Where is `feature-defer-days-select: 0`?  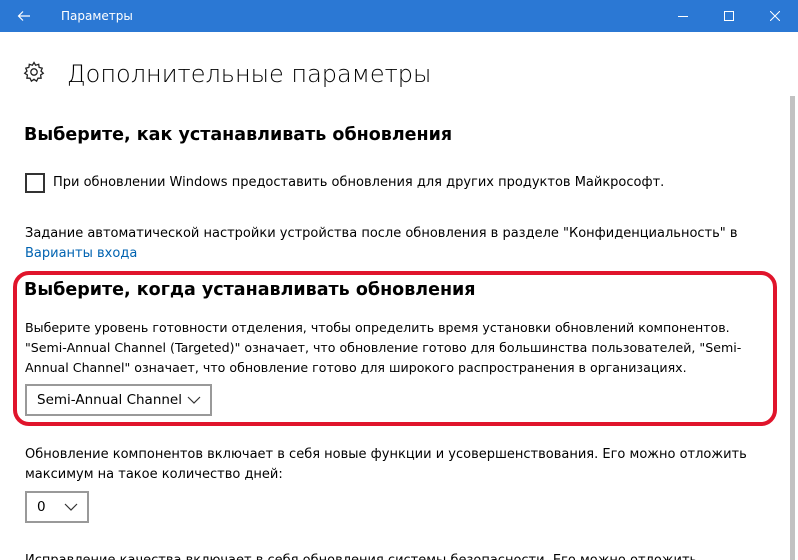 feature-defer-days-select: 0 is located at coordinates (57, 507).